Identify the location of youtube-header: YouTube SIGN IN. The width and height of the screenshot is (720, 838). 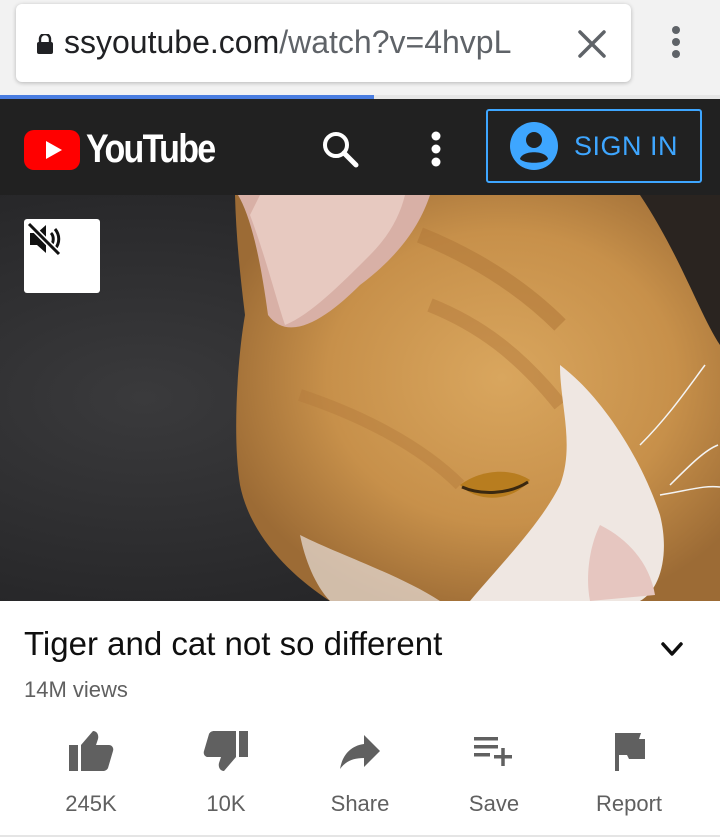
(360, 147).